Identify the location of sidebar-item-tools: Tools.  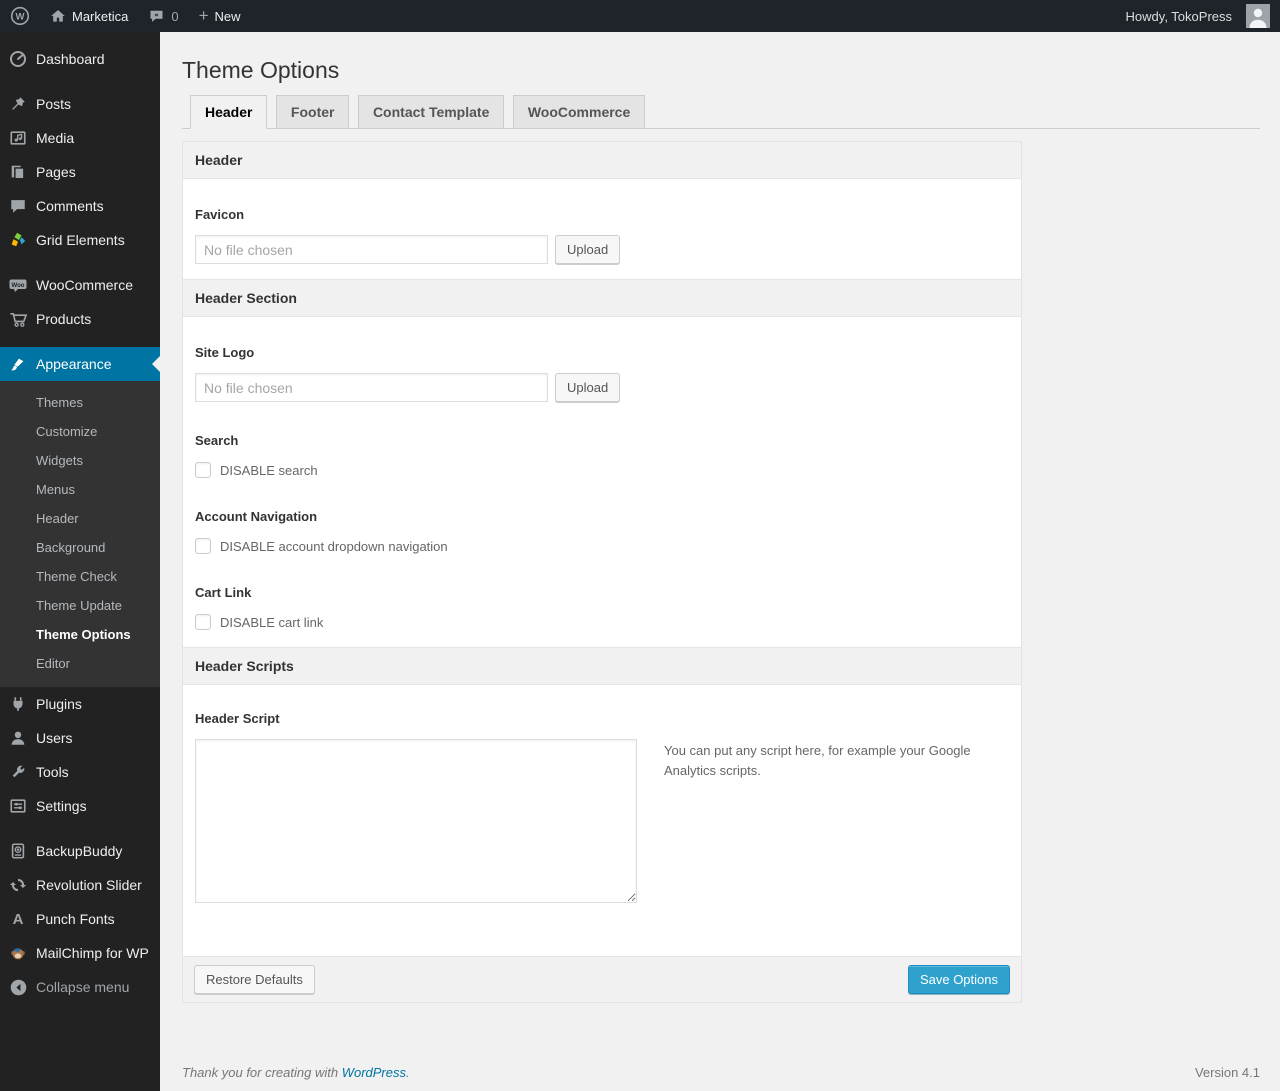
(80, 772).